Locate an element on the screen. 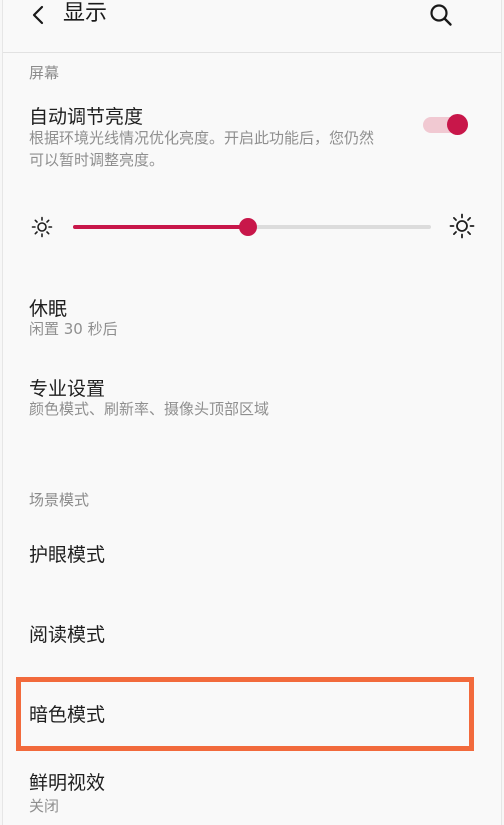  search-button is located at coordinates (441, 15).